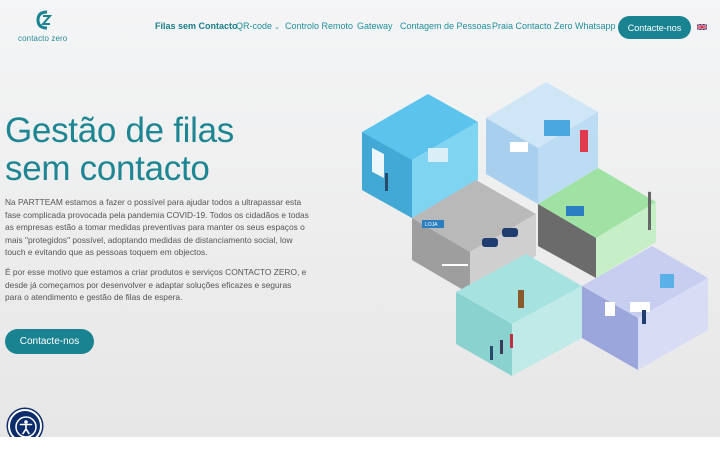  I want to click on nav-item-praia-contacto-zero: Praia Contacto Zero, so click(532, 26).